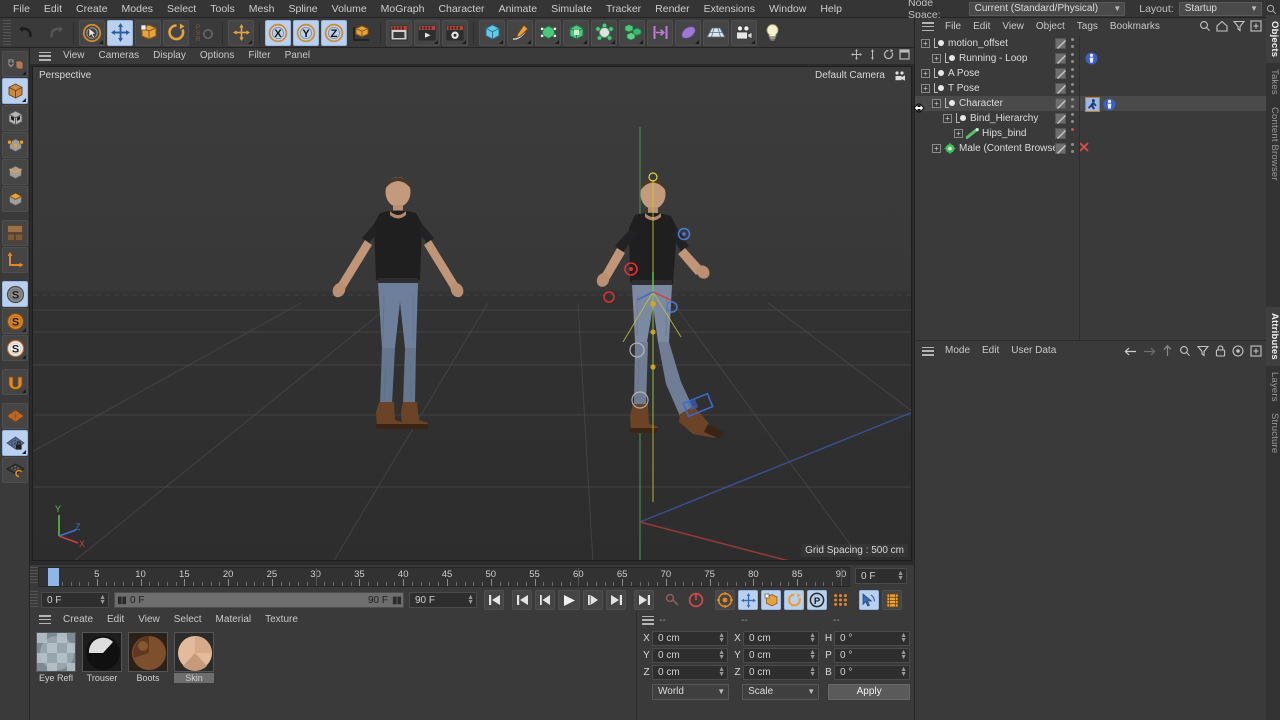  What do you see at coordinates (148, 32) in the screenshot?
I see `scale-button` at bounding box center [148, 32].